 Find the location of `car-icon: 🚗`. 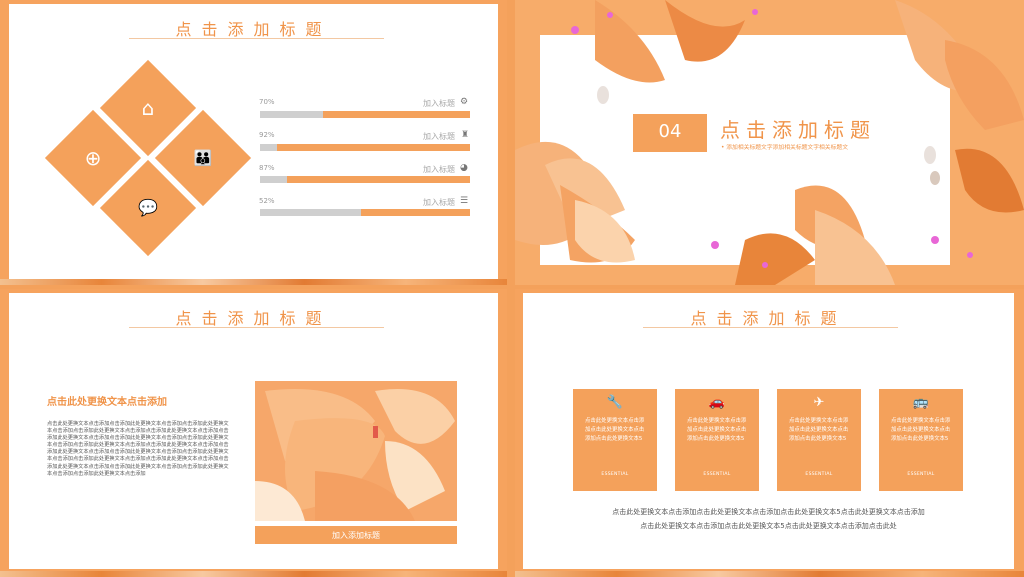

car-icon: 🚗 is located at coordinates (717, 402).